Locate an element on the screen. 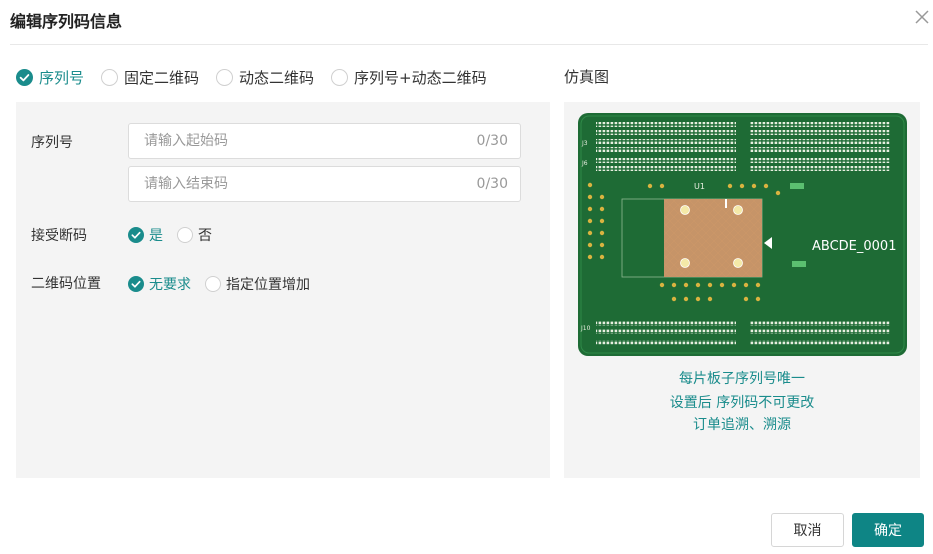  qr-position-options: 无要求 指定位置增加 is located at coordinates (226, 284).